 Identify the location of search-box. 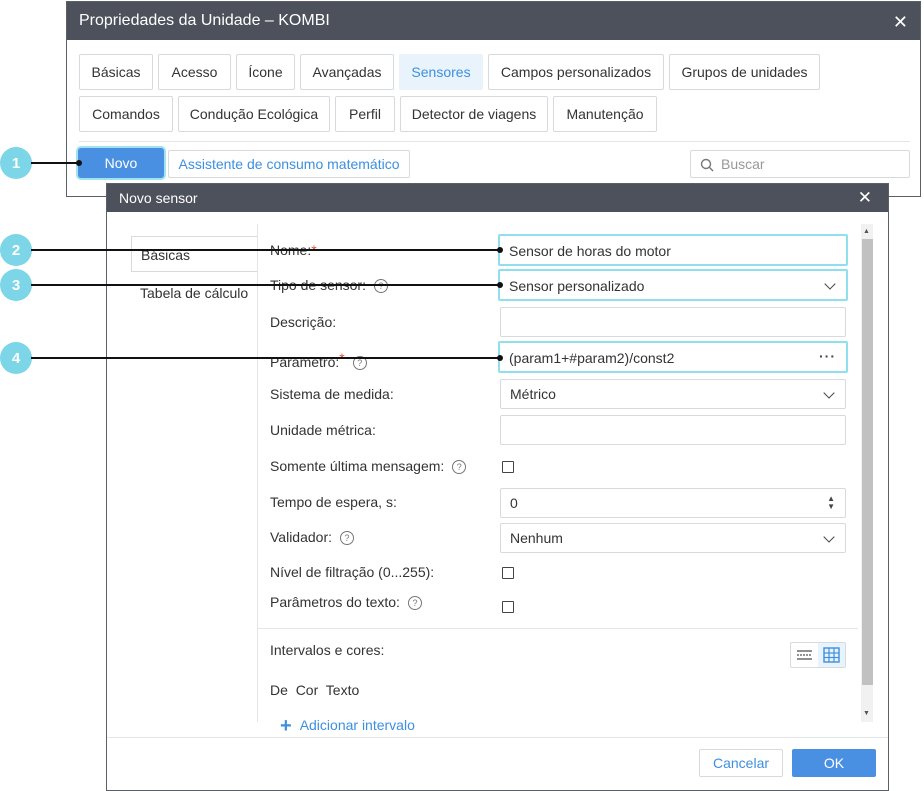
(800, 164).